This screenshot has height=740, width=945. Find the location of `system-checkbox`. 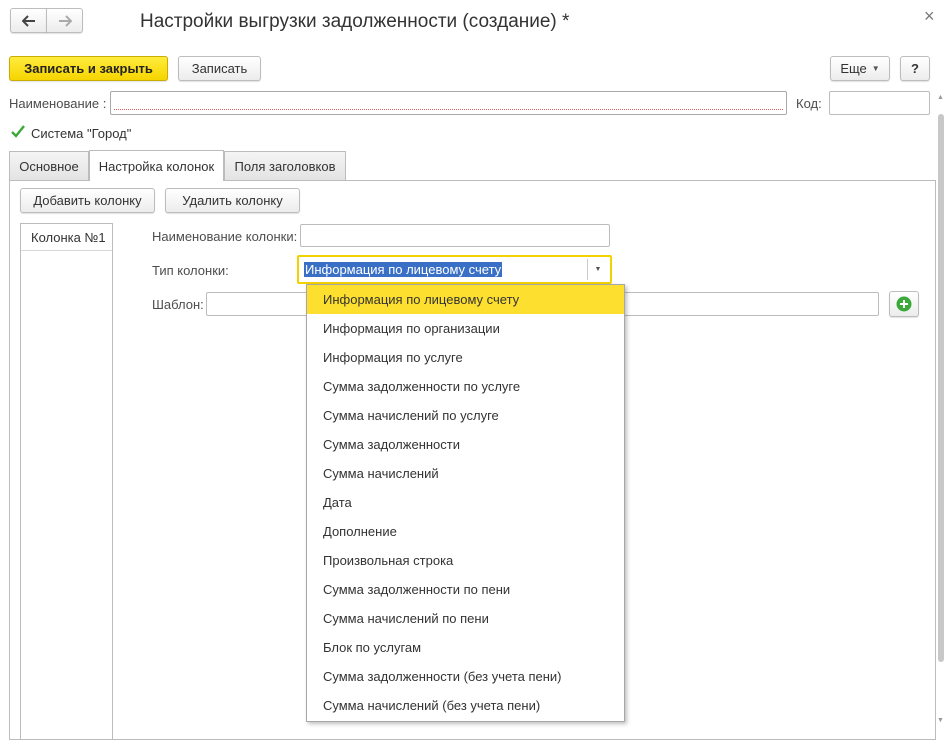

system-checkbox is located at coordinates (18, 132).